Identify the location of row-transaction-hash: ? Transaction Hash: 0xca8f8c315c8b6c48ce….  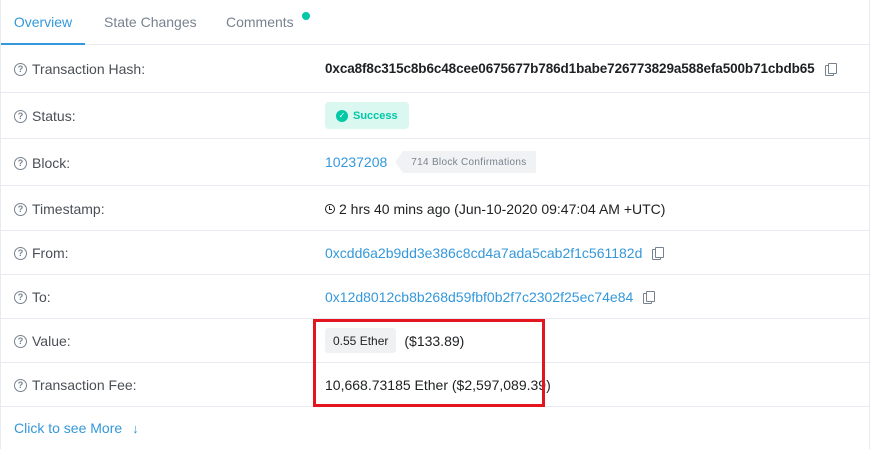
(435, 69).